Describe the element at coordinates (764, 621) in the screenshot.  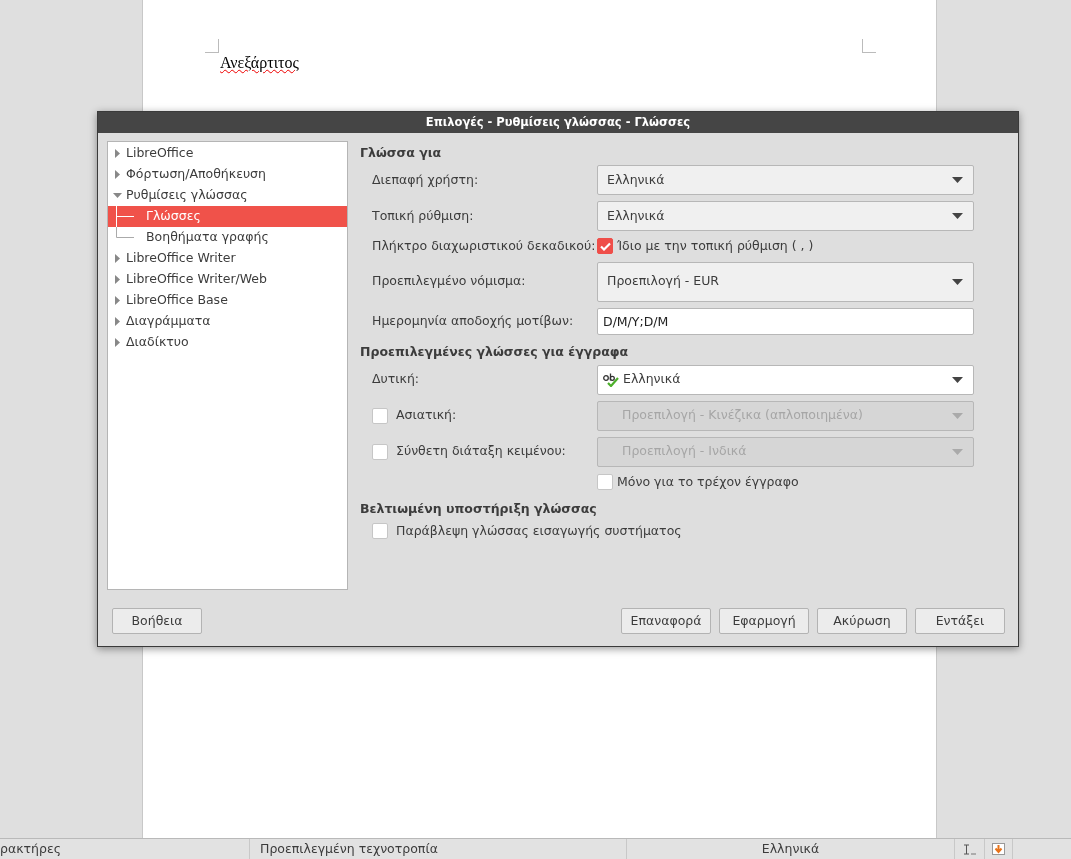
I see `dialog-button: Εφαρμογή` at that location.